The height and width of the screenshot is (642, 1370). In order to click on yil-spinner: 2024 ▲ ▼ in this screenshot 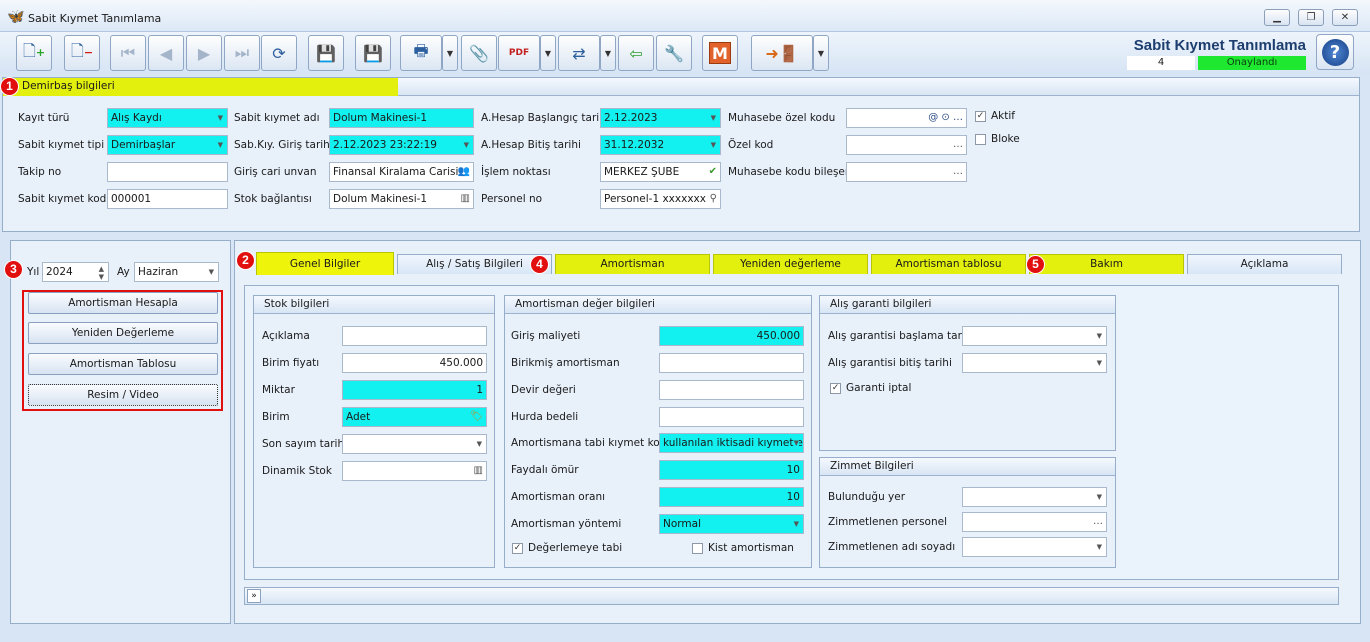, I will do `click(75, 272)`.